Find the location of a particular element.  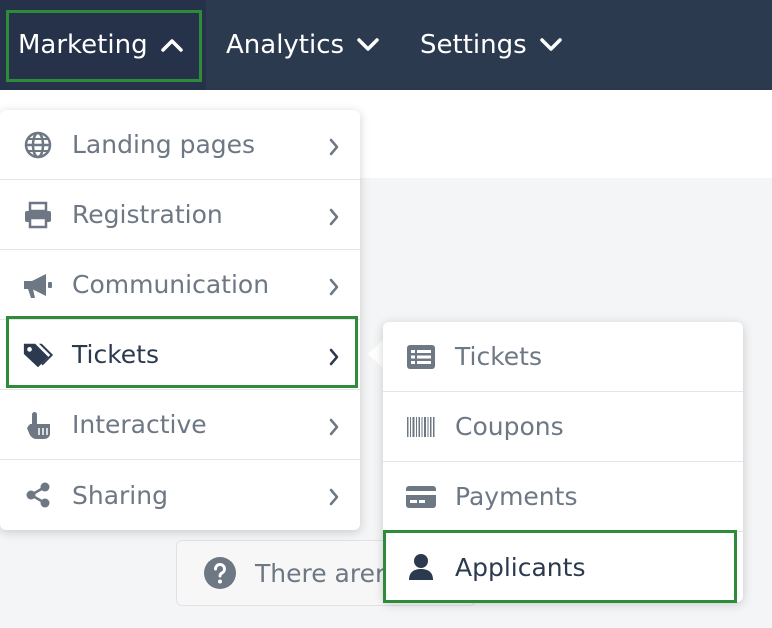

nav-settings: Settings is located at coordinates (491, 45).